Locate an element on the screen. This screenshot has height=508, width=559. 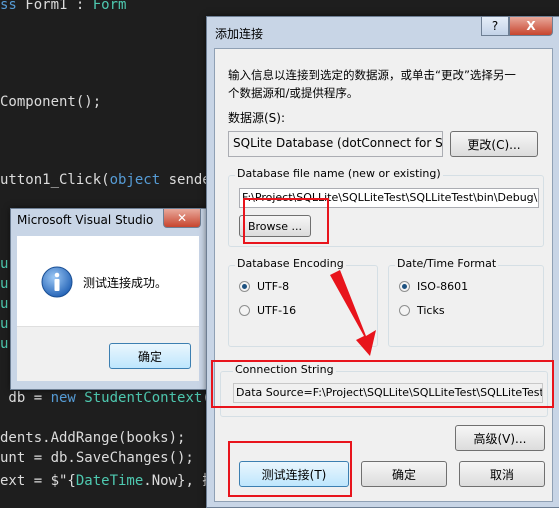
code-line: ext = $"{DateTime.Now}, 插 is located at coordinates (108, 481).